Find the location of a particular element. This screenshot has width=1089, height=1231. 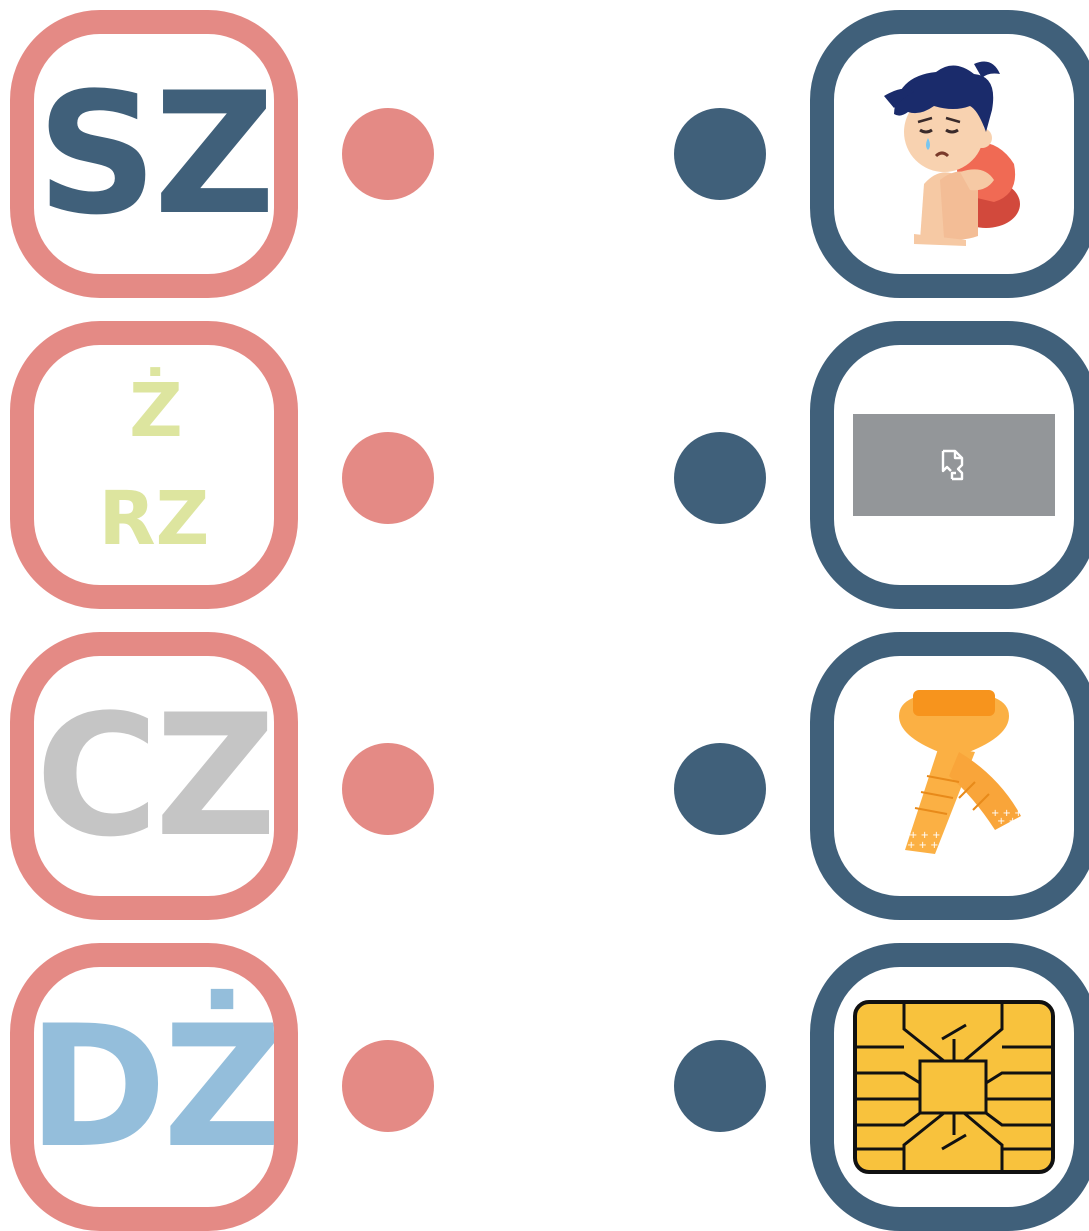

image-placeholder is located at coordinates (954, 465).